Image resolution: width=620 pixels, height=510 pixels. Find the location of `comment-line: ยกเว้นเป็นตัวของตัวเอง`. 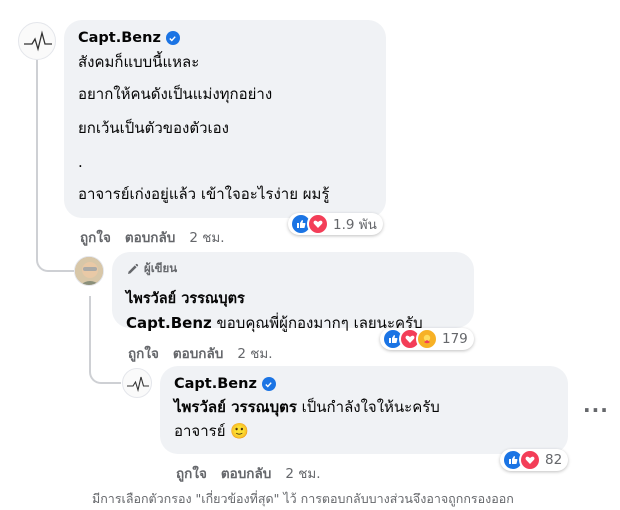

comment-line: ยกเว้นเป็นตัวของตัวเอง is located at coordinates (153, 128).